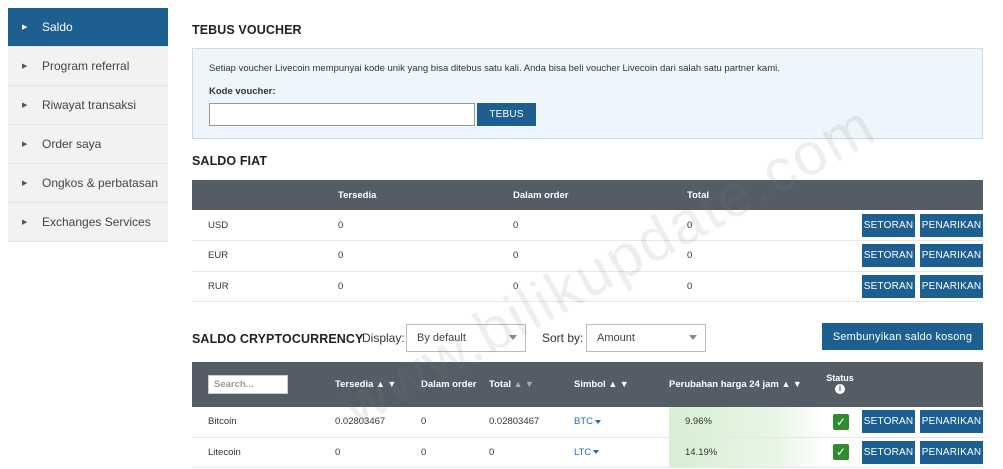  I want to click on display-select: By default, so click(466, 338).